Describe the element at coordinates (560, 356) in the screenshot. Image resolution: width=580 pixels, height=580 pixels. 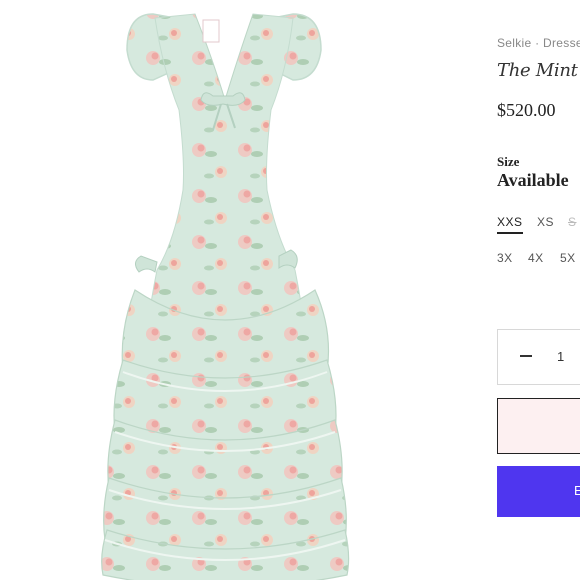
I see `quantity-value: 1` at that location.